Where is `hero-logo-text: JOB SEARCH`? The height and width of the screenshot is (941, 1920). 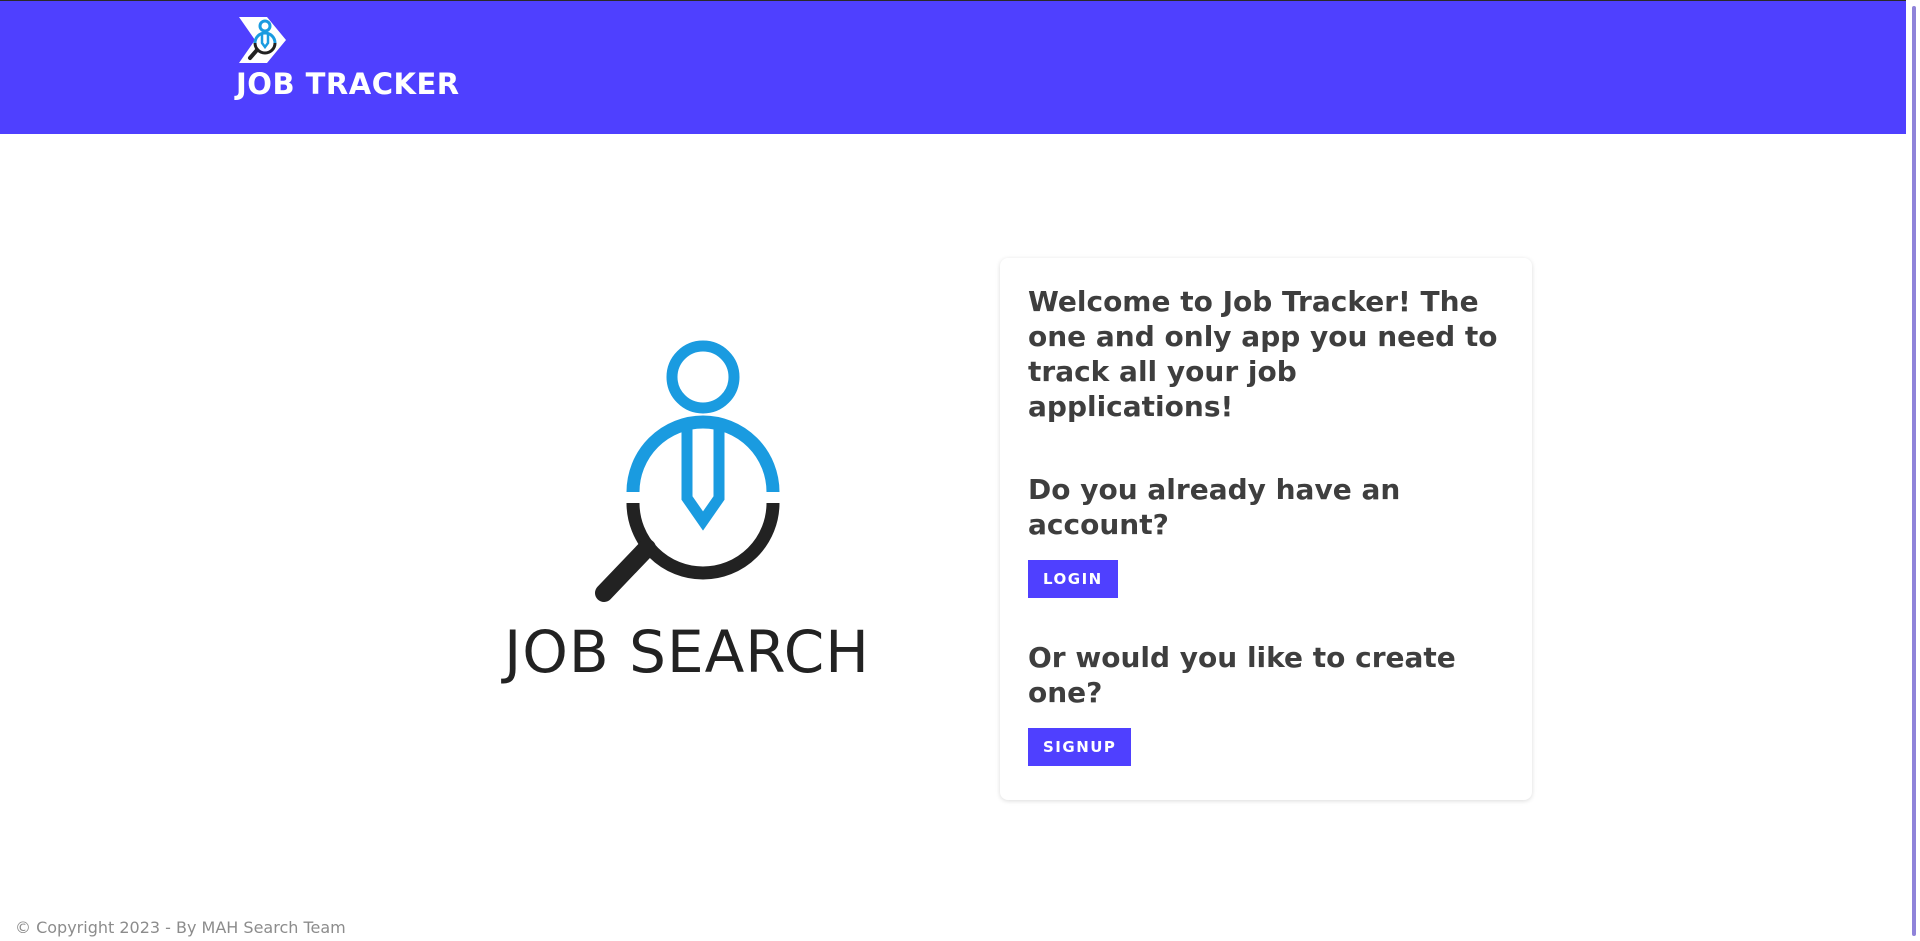
hero-logo-text: JOB SEARCH is located at coordinates (687, 652).